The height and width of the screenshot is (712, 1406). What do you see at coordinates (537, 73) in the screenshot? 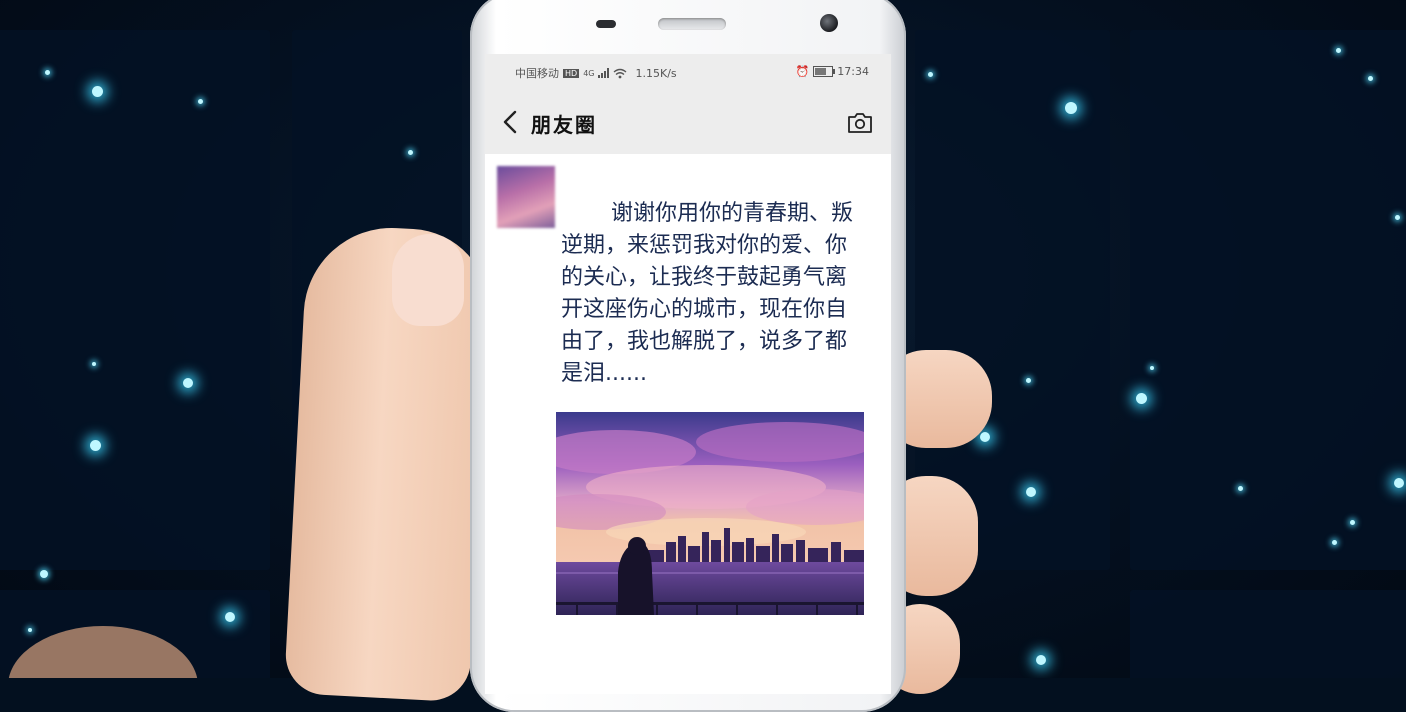
I see `carrier-label: 中国移动` at bounding box center [537, 73].